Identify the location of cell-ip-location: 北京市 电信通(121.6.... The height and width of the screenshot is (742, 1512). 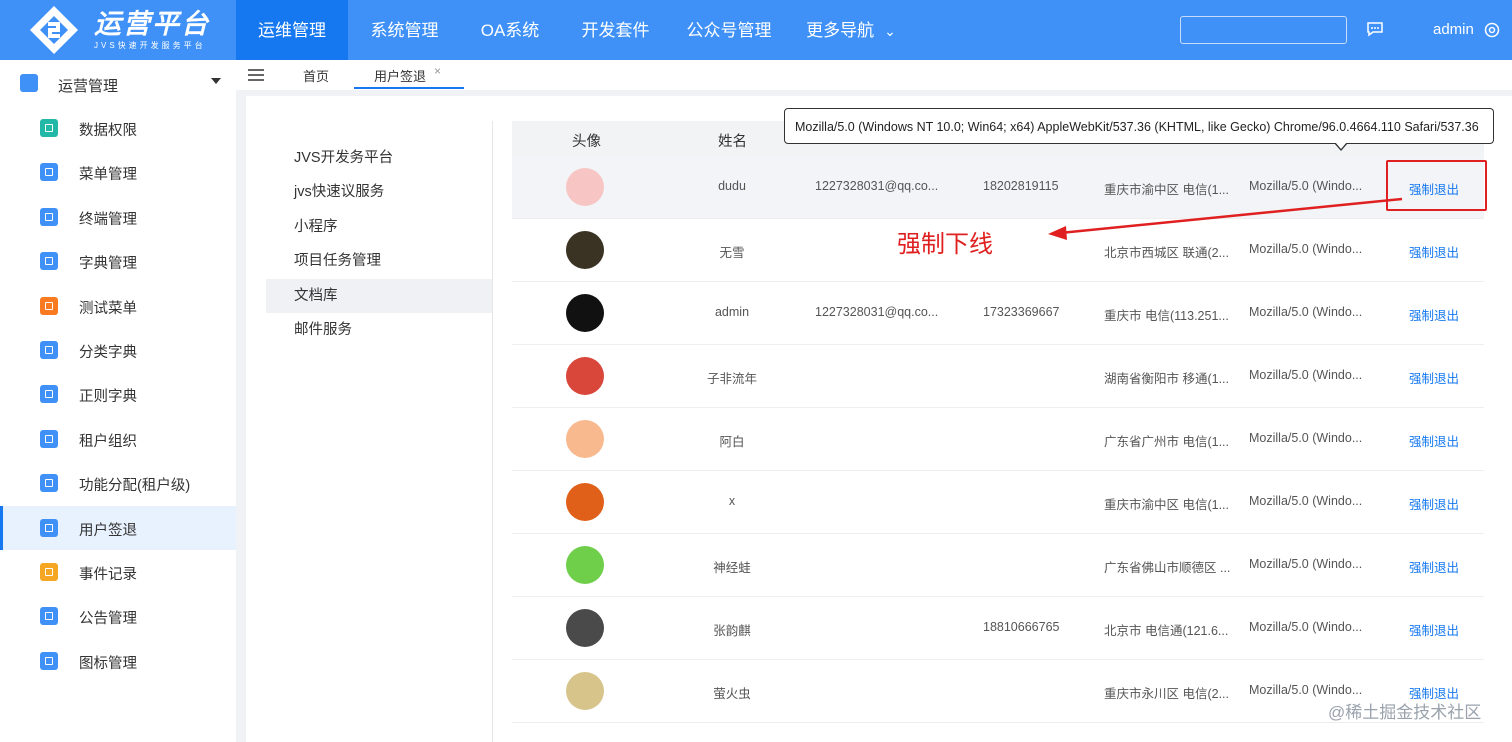
(1166, 631).